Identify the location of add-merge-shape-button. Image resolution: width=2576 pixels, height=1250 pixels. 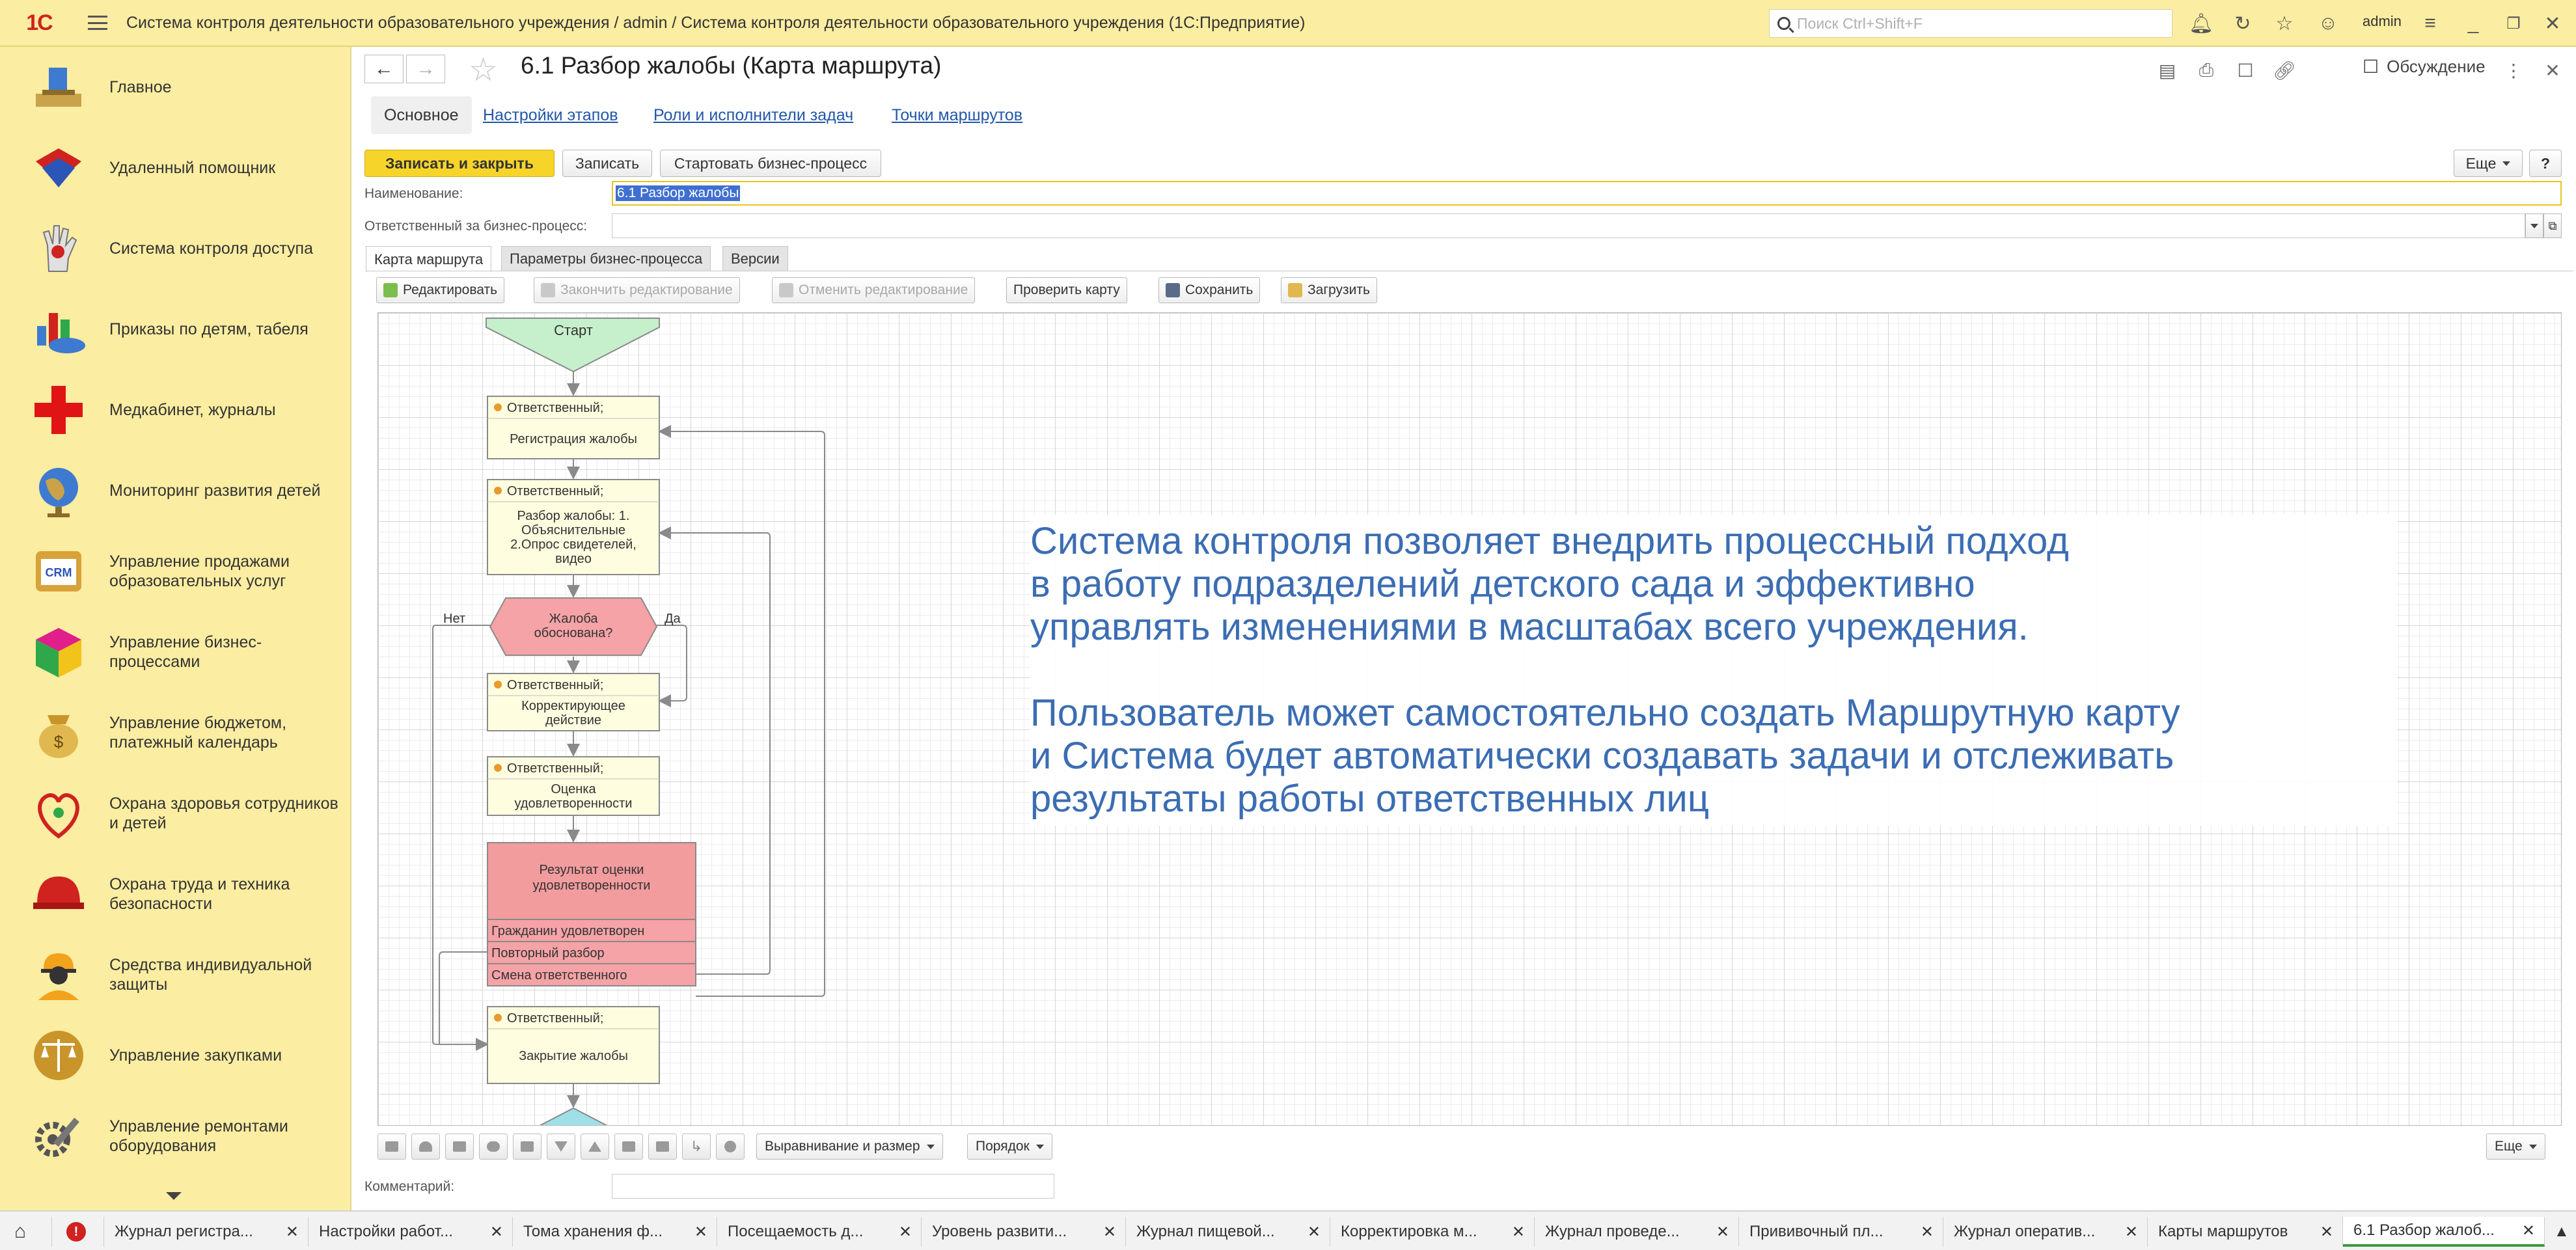
(663, 1147).